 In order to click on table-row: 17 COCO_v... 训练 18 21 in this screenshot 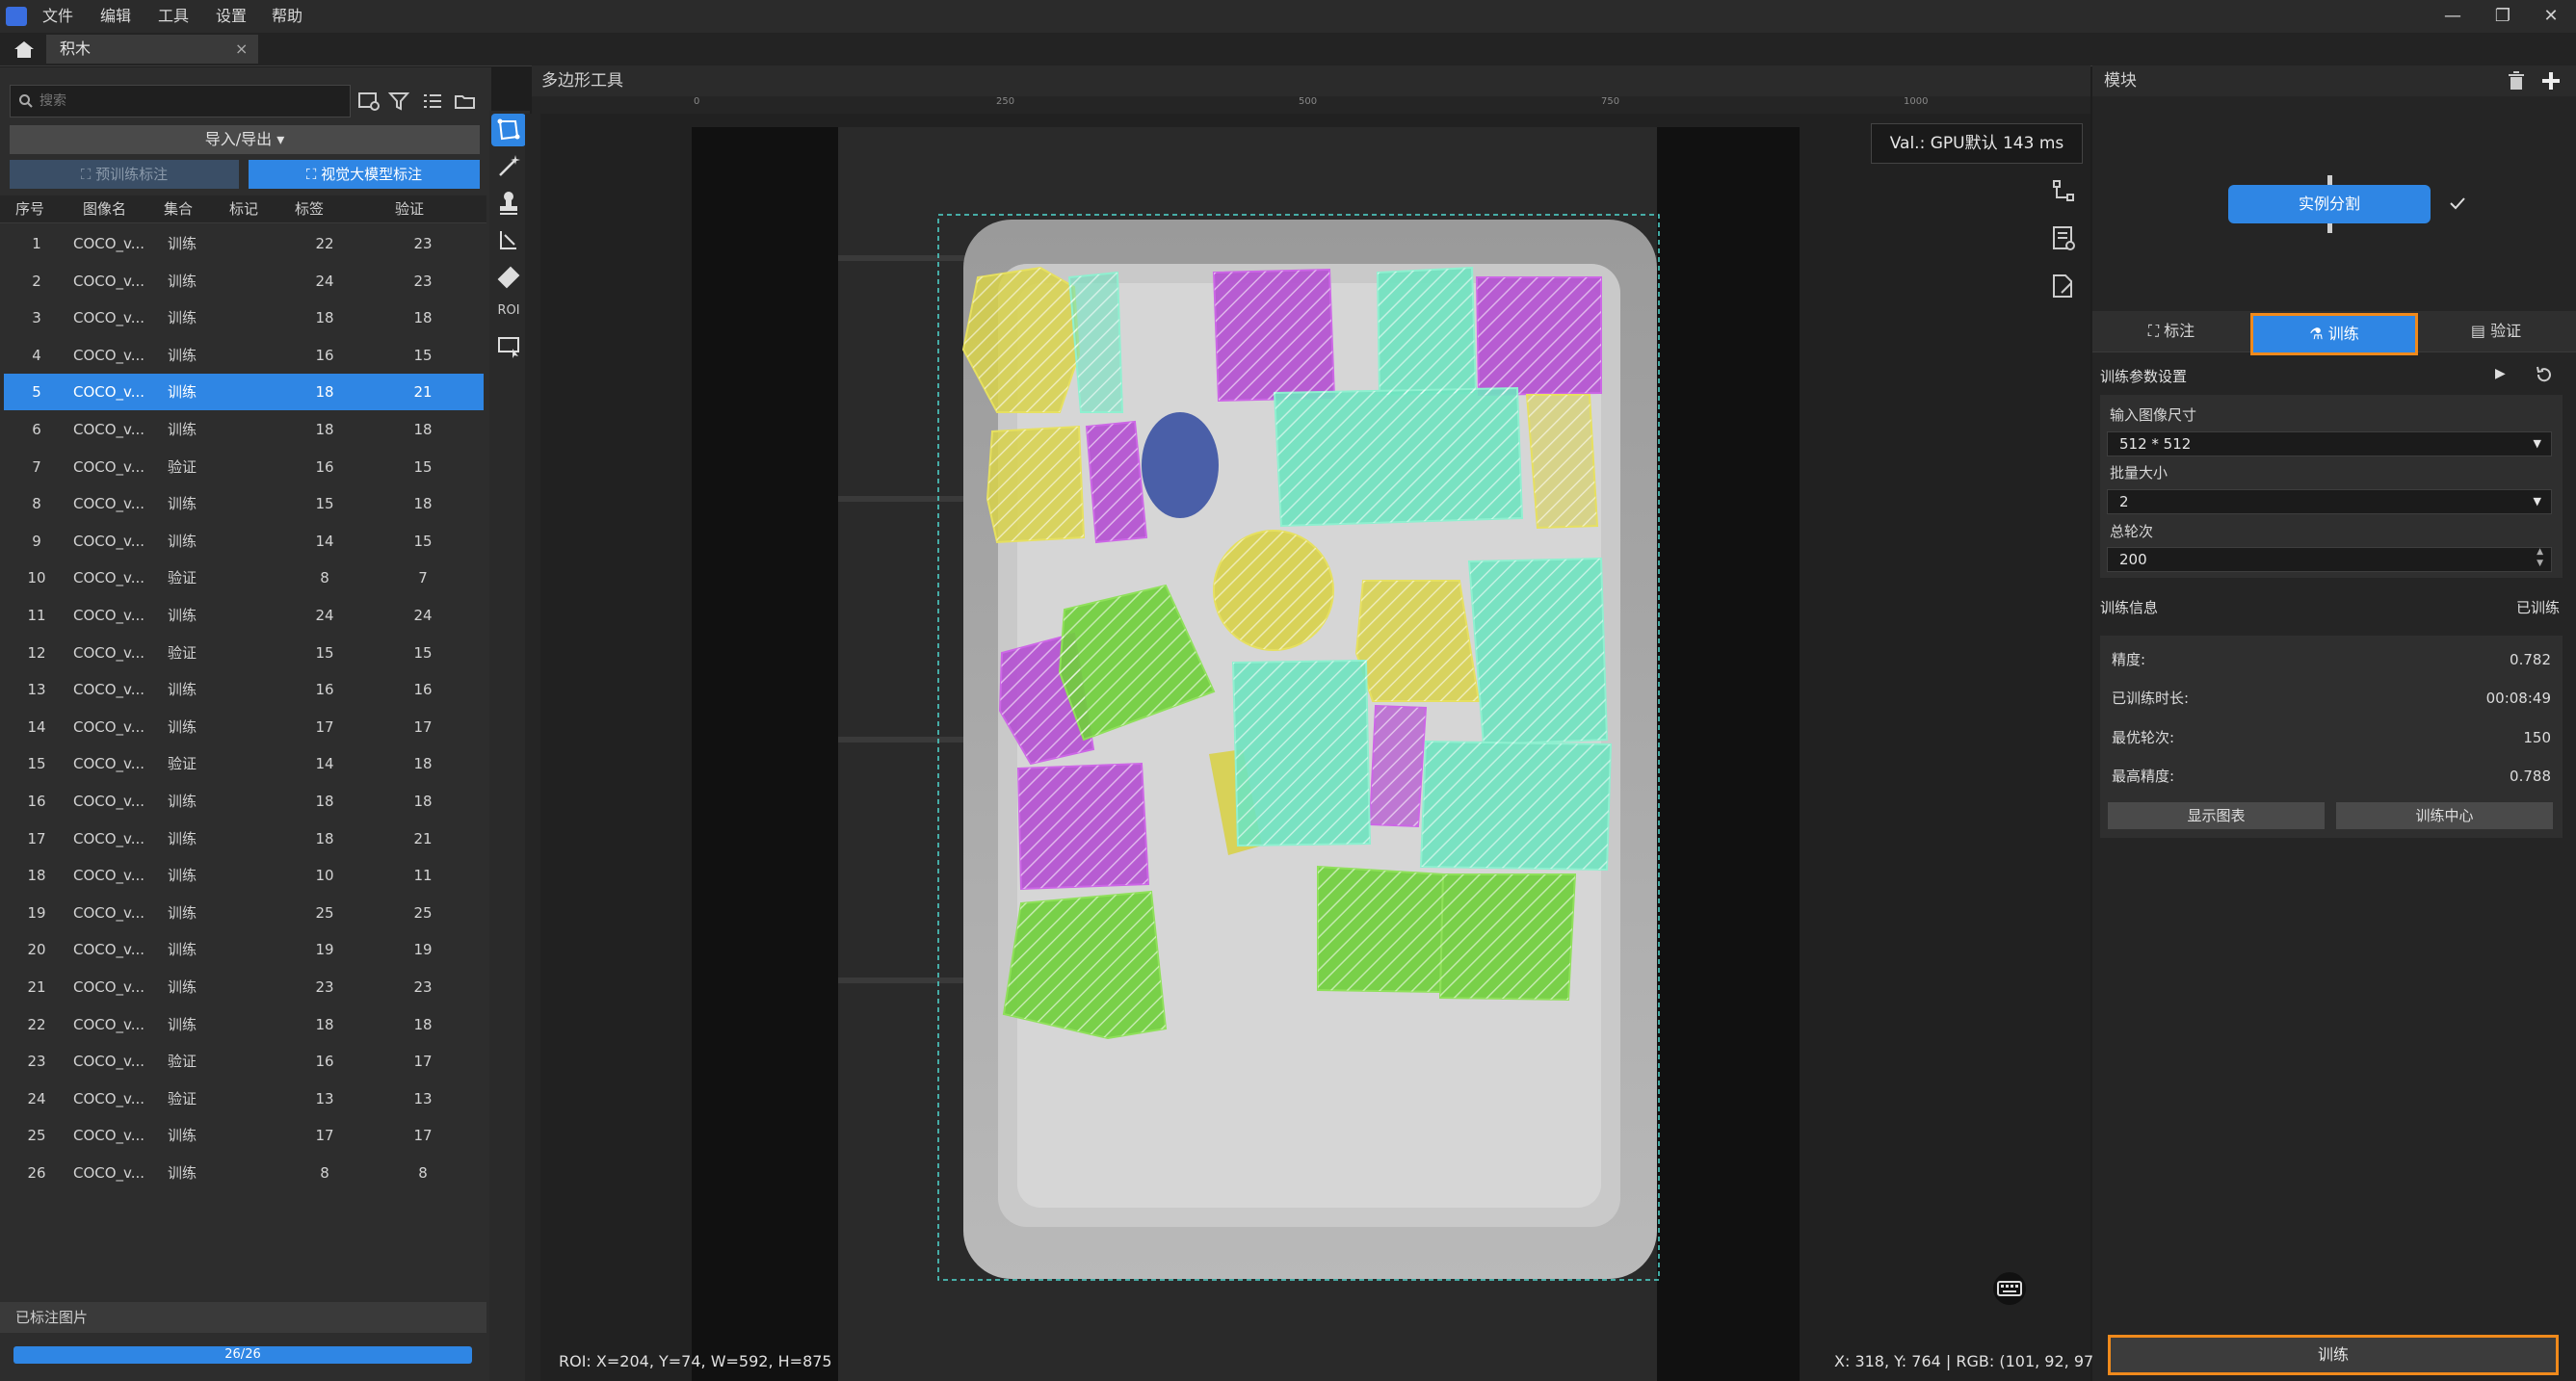, I will do `click(244, 839)`.